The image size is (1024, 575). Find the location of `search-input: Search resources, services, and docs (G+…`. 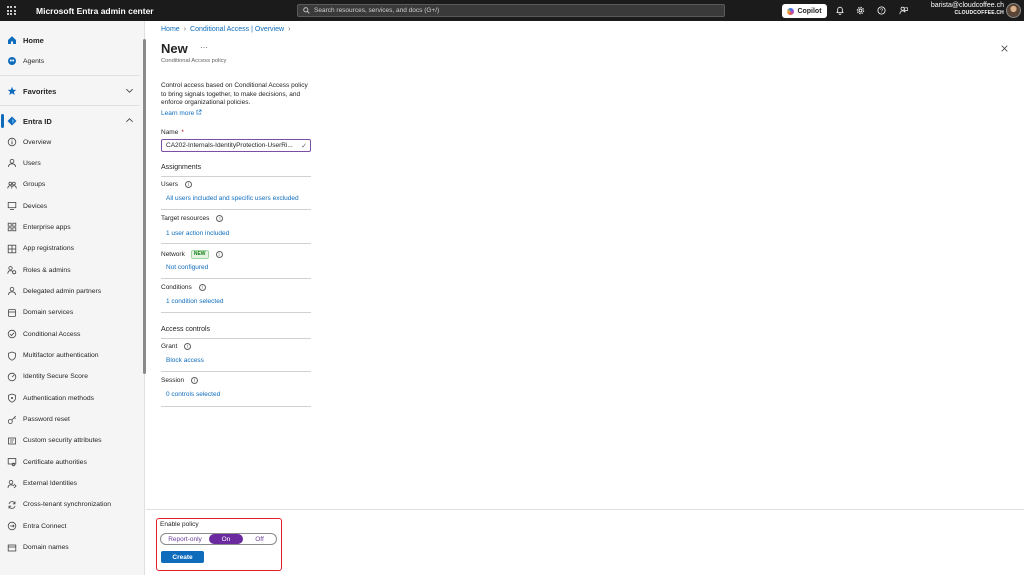

search-input: Search resources, services, and docs (G+… is located at coordinates (511, 10).